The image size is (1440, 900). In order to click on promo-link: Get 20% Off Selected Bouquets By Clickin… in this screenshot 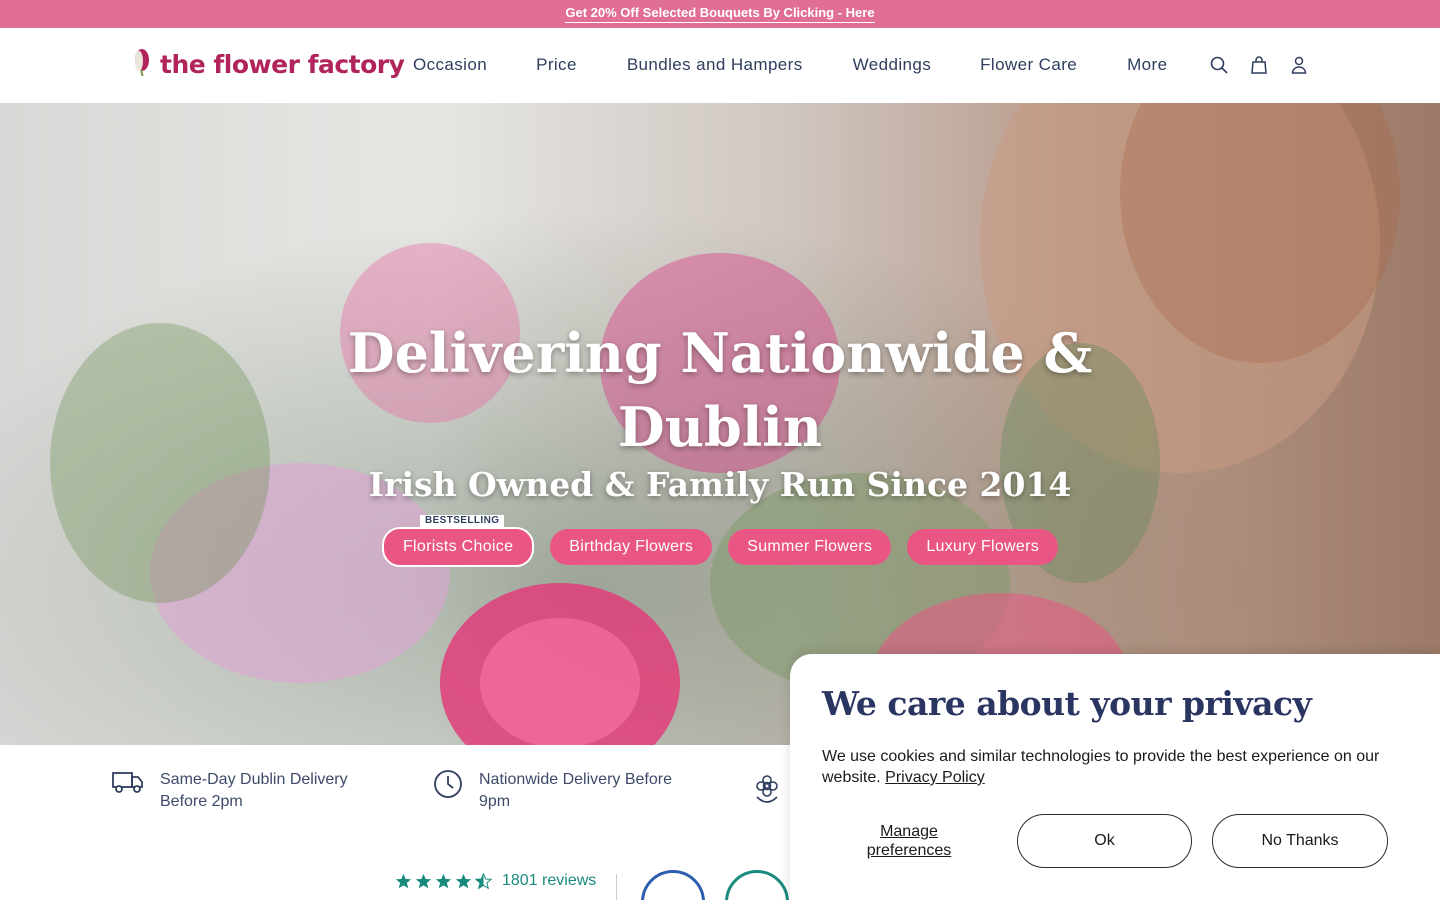, I will do `click(720, 14)`.